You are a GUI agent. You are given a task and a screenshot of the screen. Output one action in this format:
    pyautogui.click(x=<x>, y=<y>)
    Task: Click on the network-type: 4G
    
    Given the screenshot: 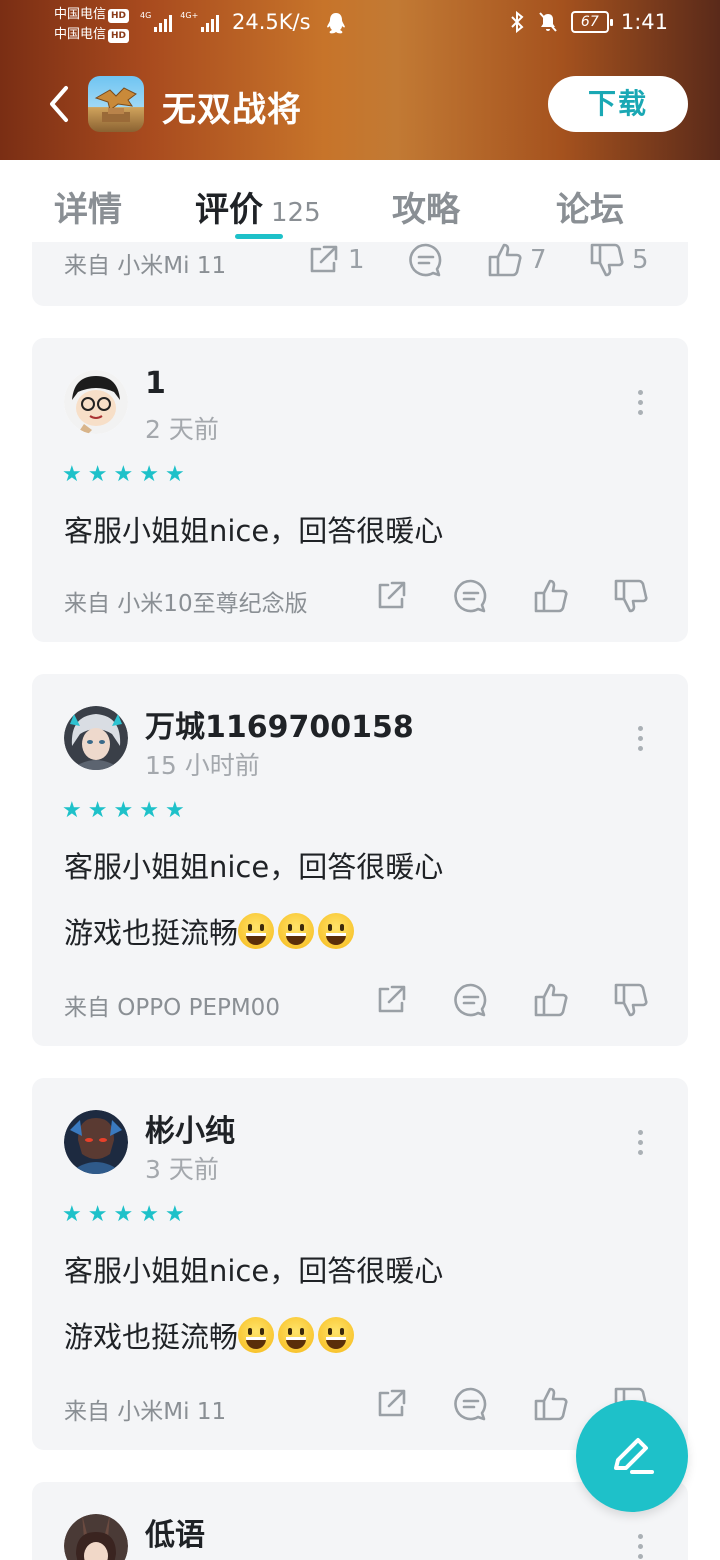 What is the action you would take?
    pyautogui.click(x=146, y=15)
    